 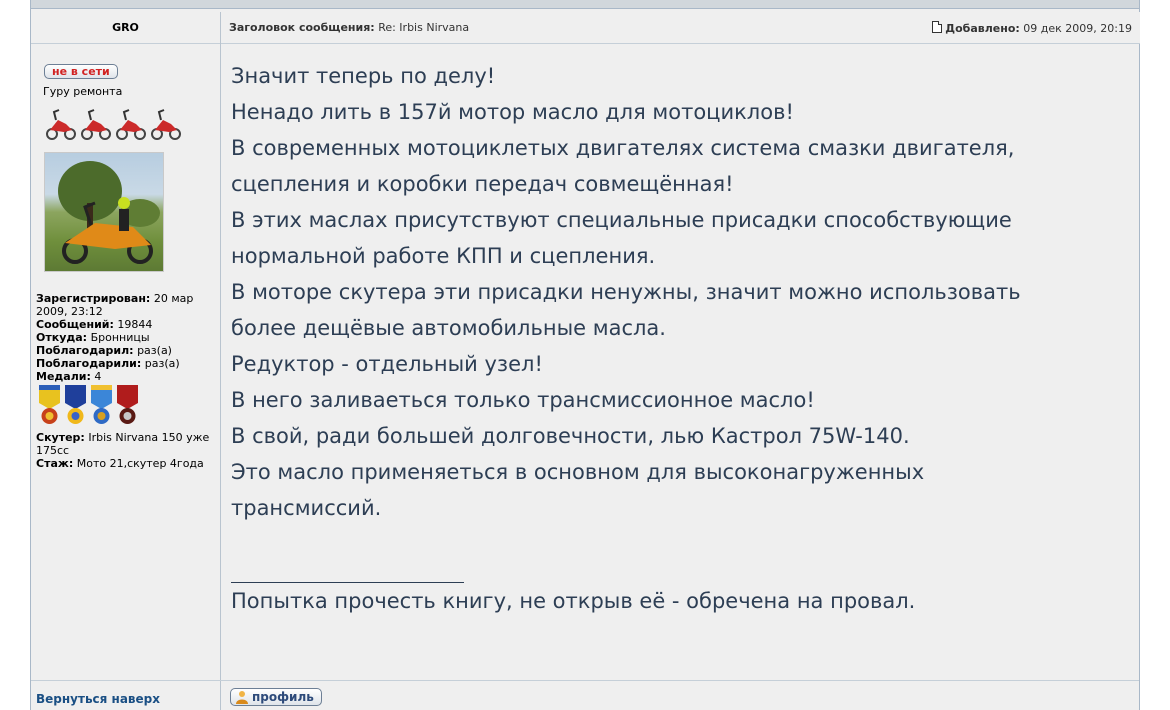 I want to click on experience-row: Стаж: Мото 21,скутер 4года, so click(x=126, y=463).